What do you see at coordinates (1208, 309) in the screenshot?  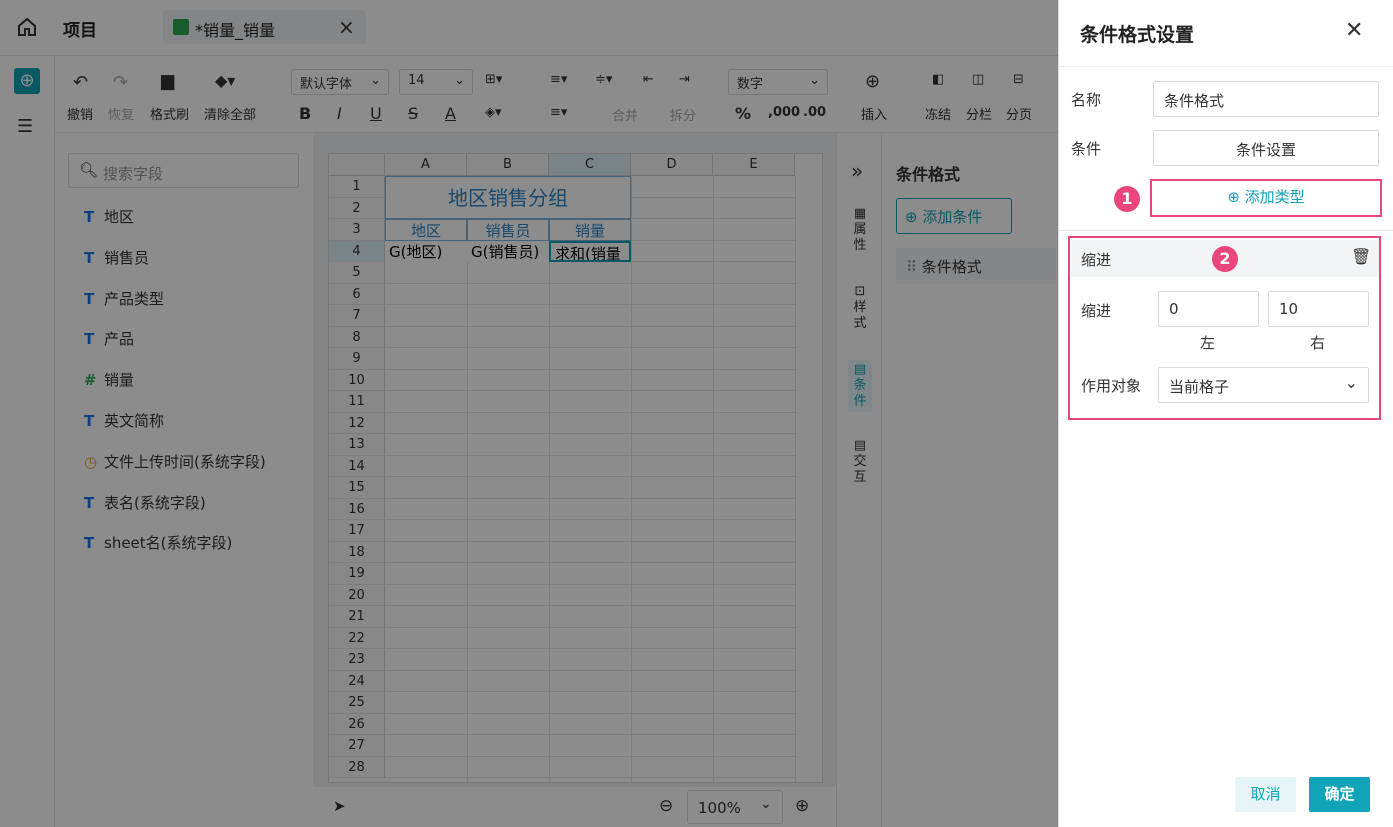 I see `indent-left-input: 0` at bounding box center [1208, 309].